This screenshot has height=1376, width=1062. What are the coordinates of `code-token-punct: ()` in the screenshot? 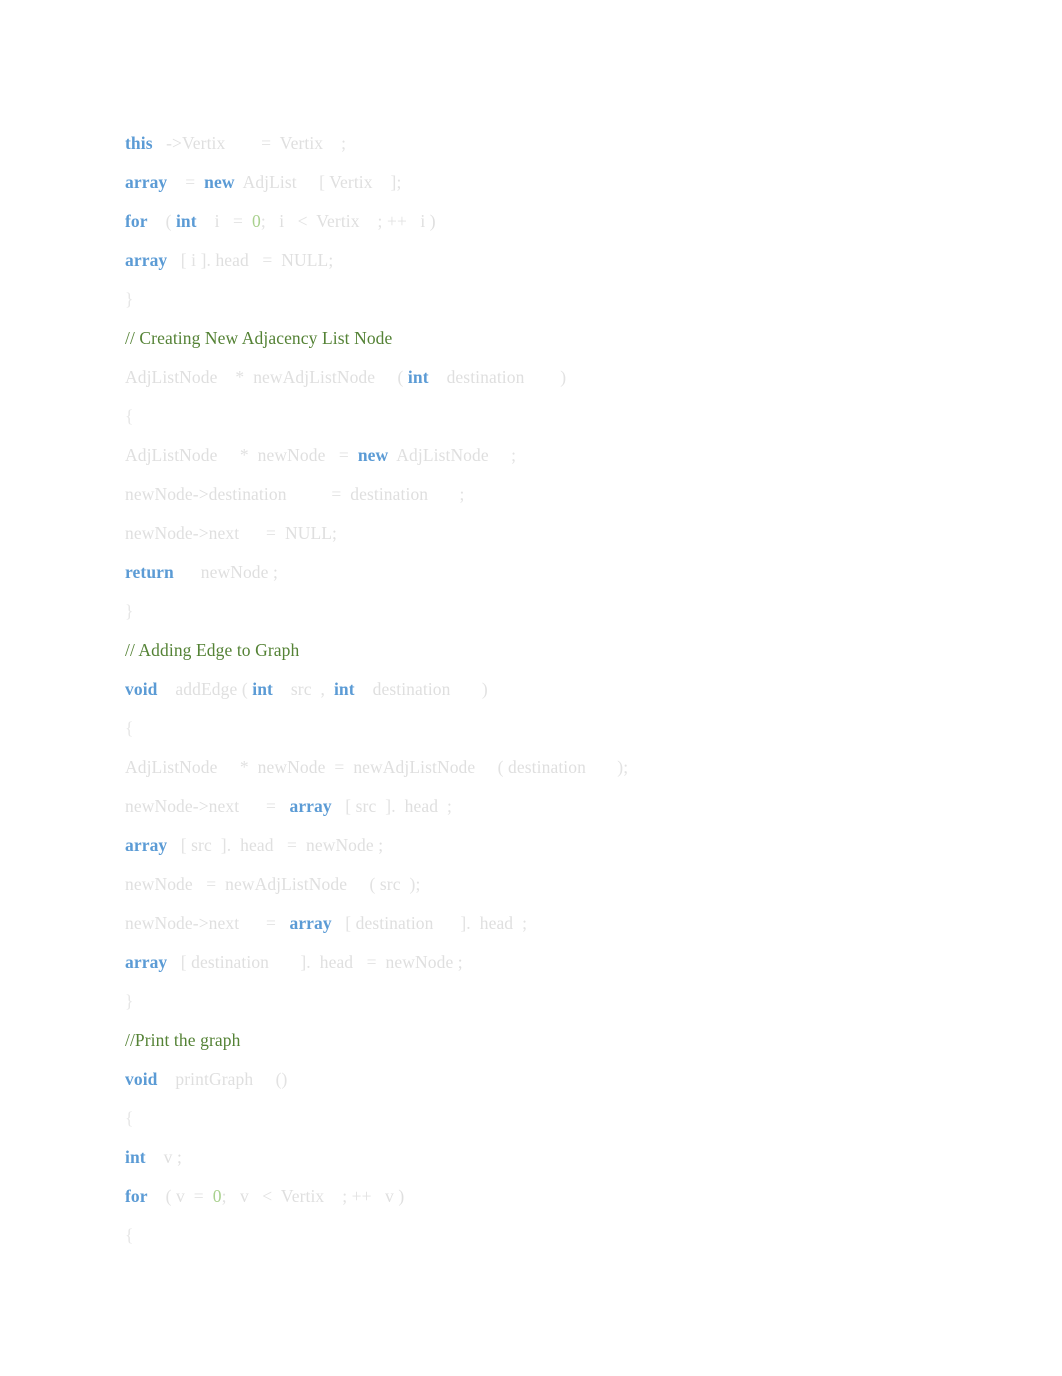 It's located at (281, 1079).